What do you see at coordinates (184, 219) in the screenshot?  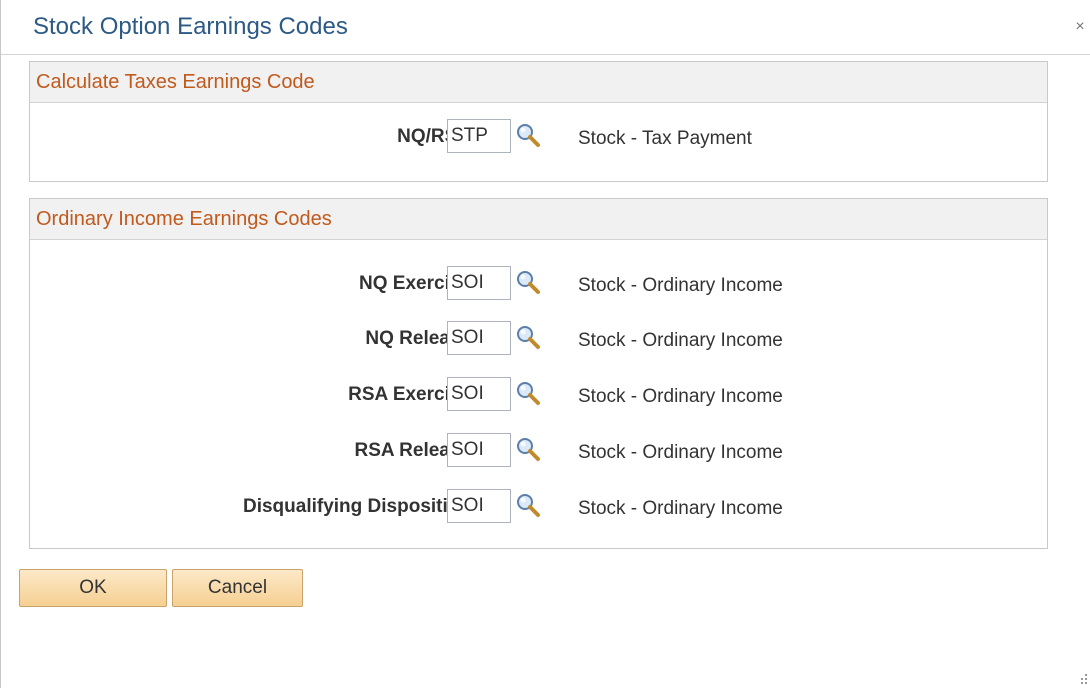 I see `group-title: Ordinary Income Earnings Codes` at bounding box center [184, 219].